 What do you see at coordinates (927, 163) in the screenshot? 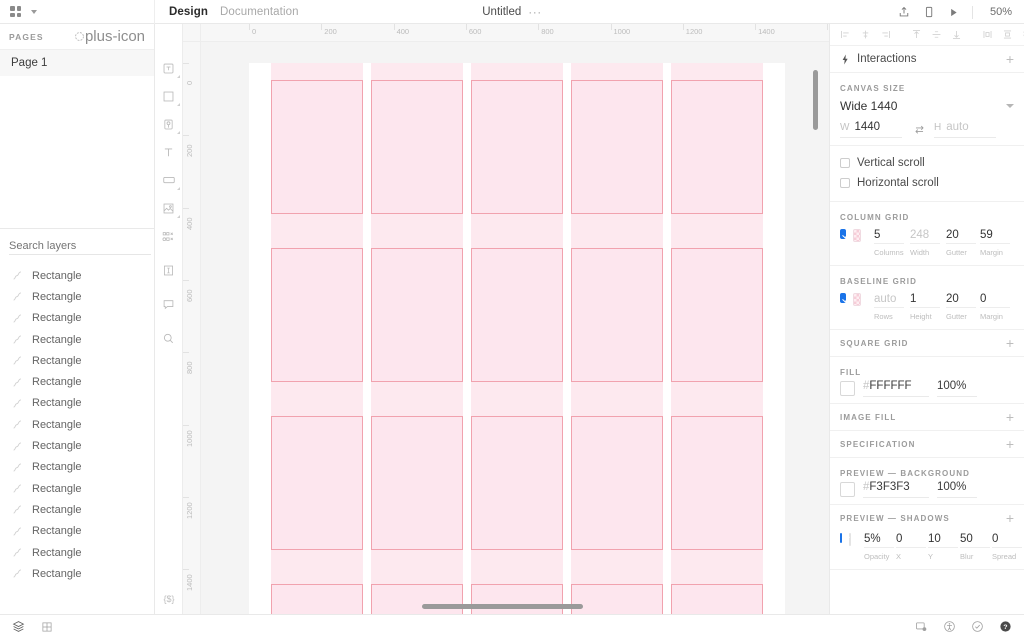
I see `vertical-scroll-row: Vertical scroll` at bounding box center [927, 163].